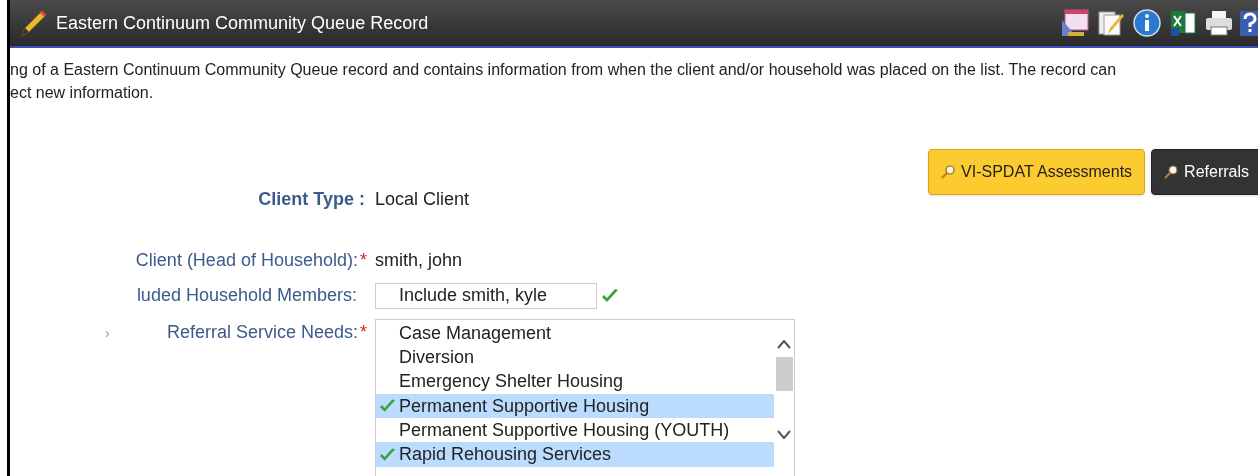 This screenshot has width=1258, height=476. What do you see at coordinates (575, 454) in the screenshot?
I see `list-option: Rapid Rehousing Services` at bounding box center [575, 454].